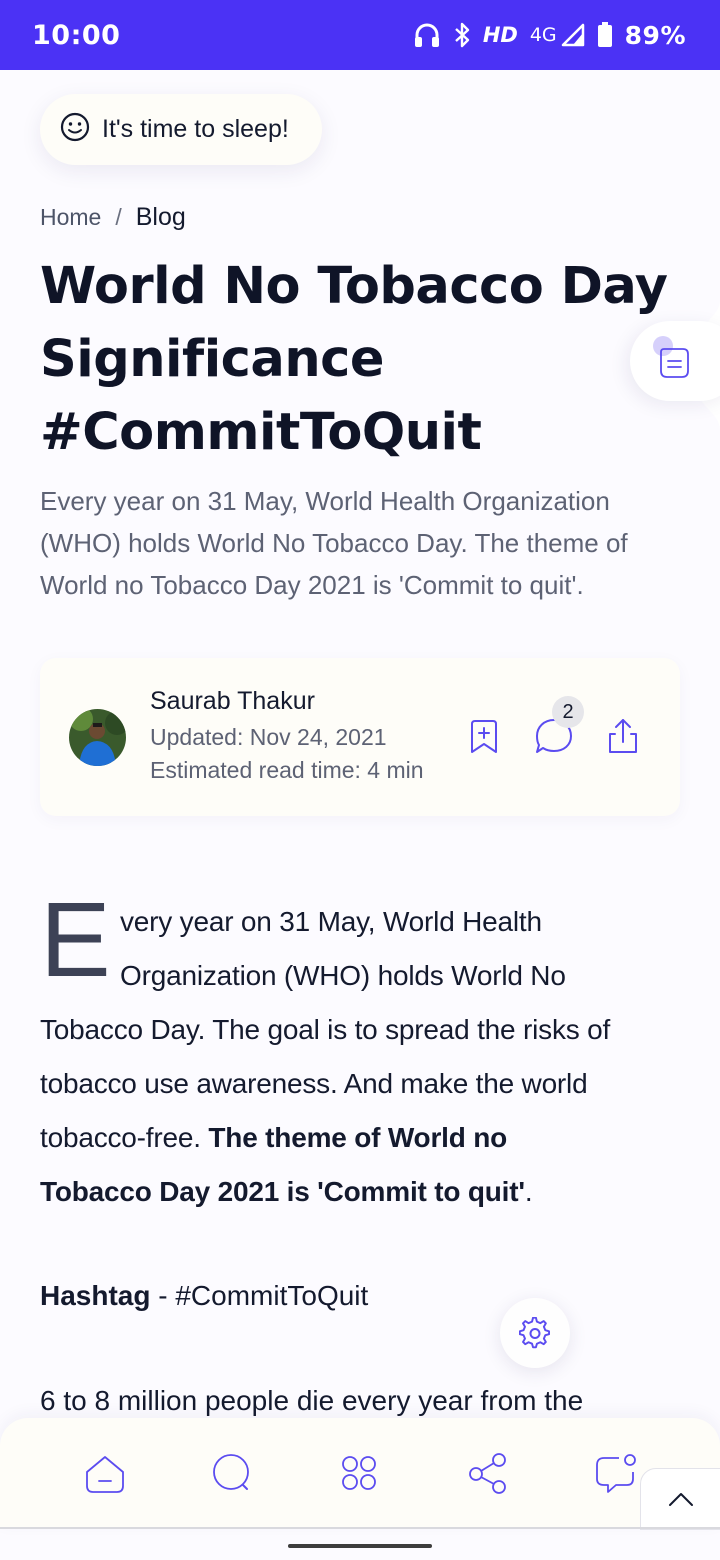  I want to click on nav-divider, so click(360, 1528).